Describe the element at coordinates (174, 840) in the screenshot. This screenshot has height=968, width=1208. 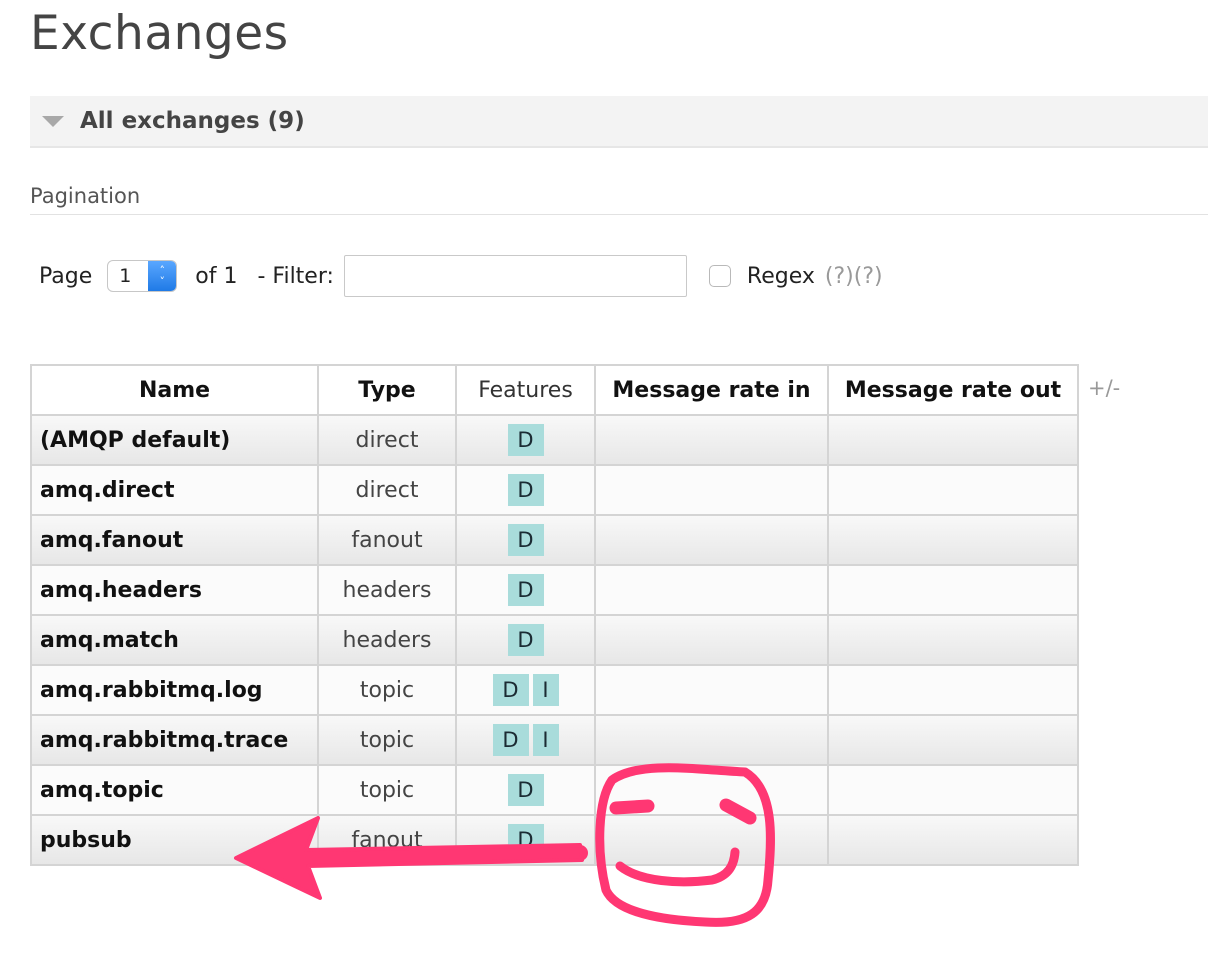
I see `exchange-name-link: pubsub` at that location.